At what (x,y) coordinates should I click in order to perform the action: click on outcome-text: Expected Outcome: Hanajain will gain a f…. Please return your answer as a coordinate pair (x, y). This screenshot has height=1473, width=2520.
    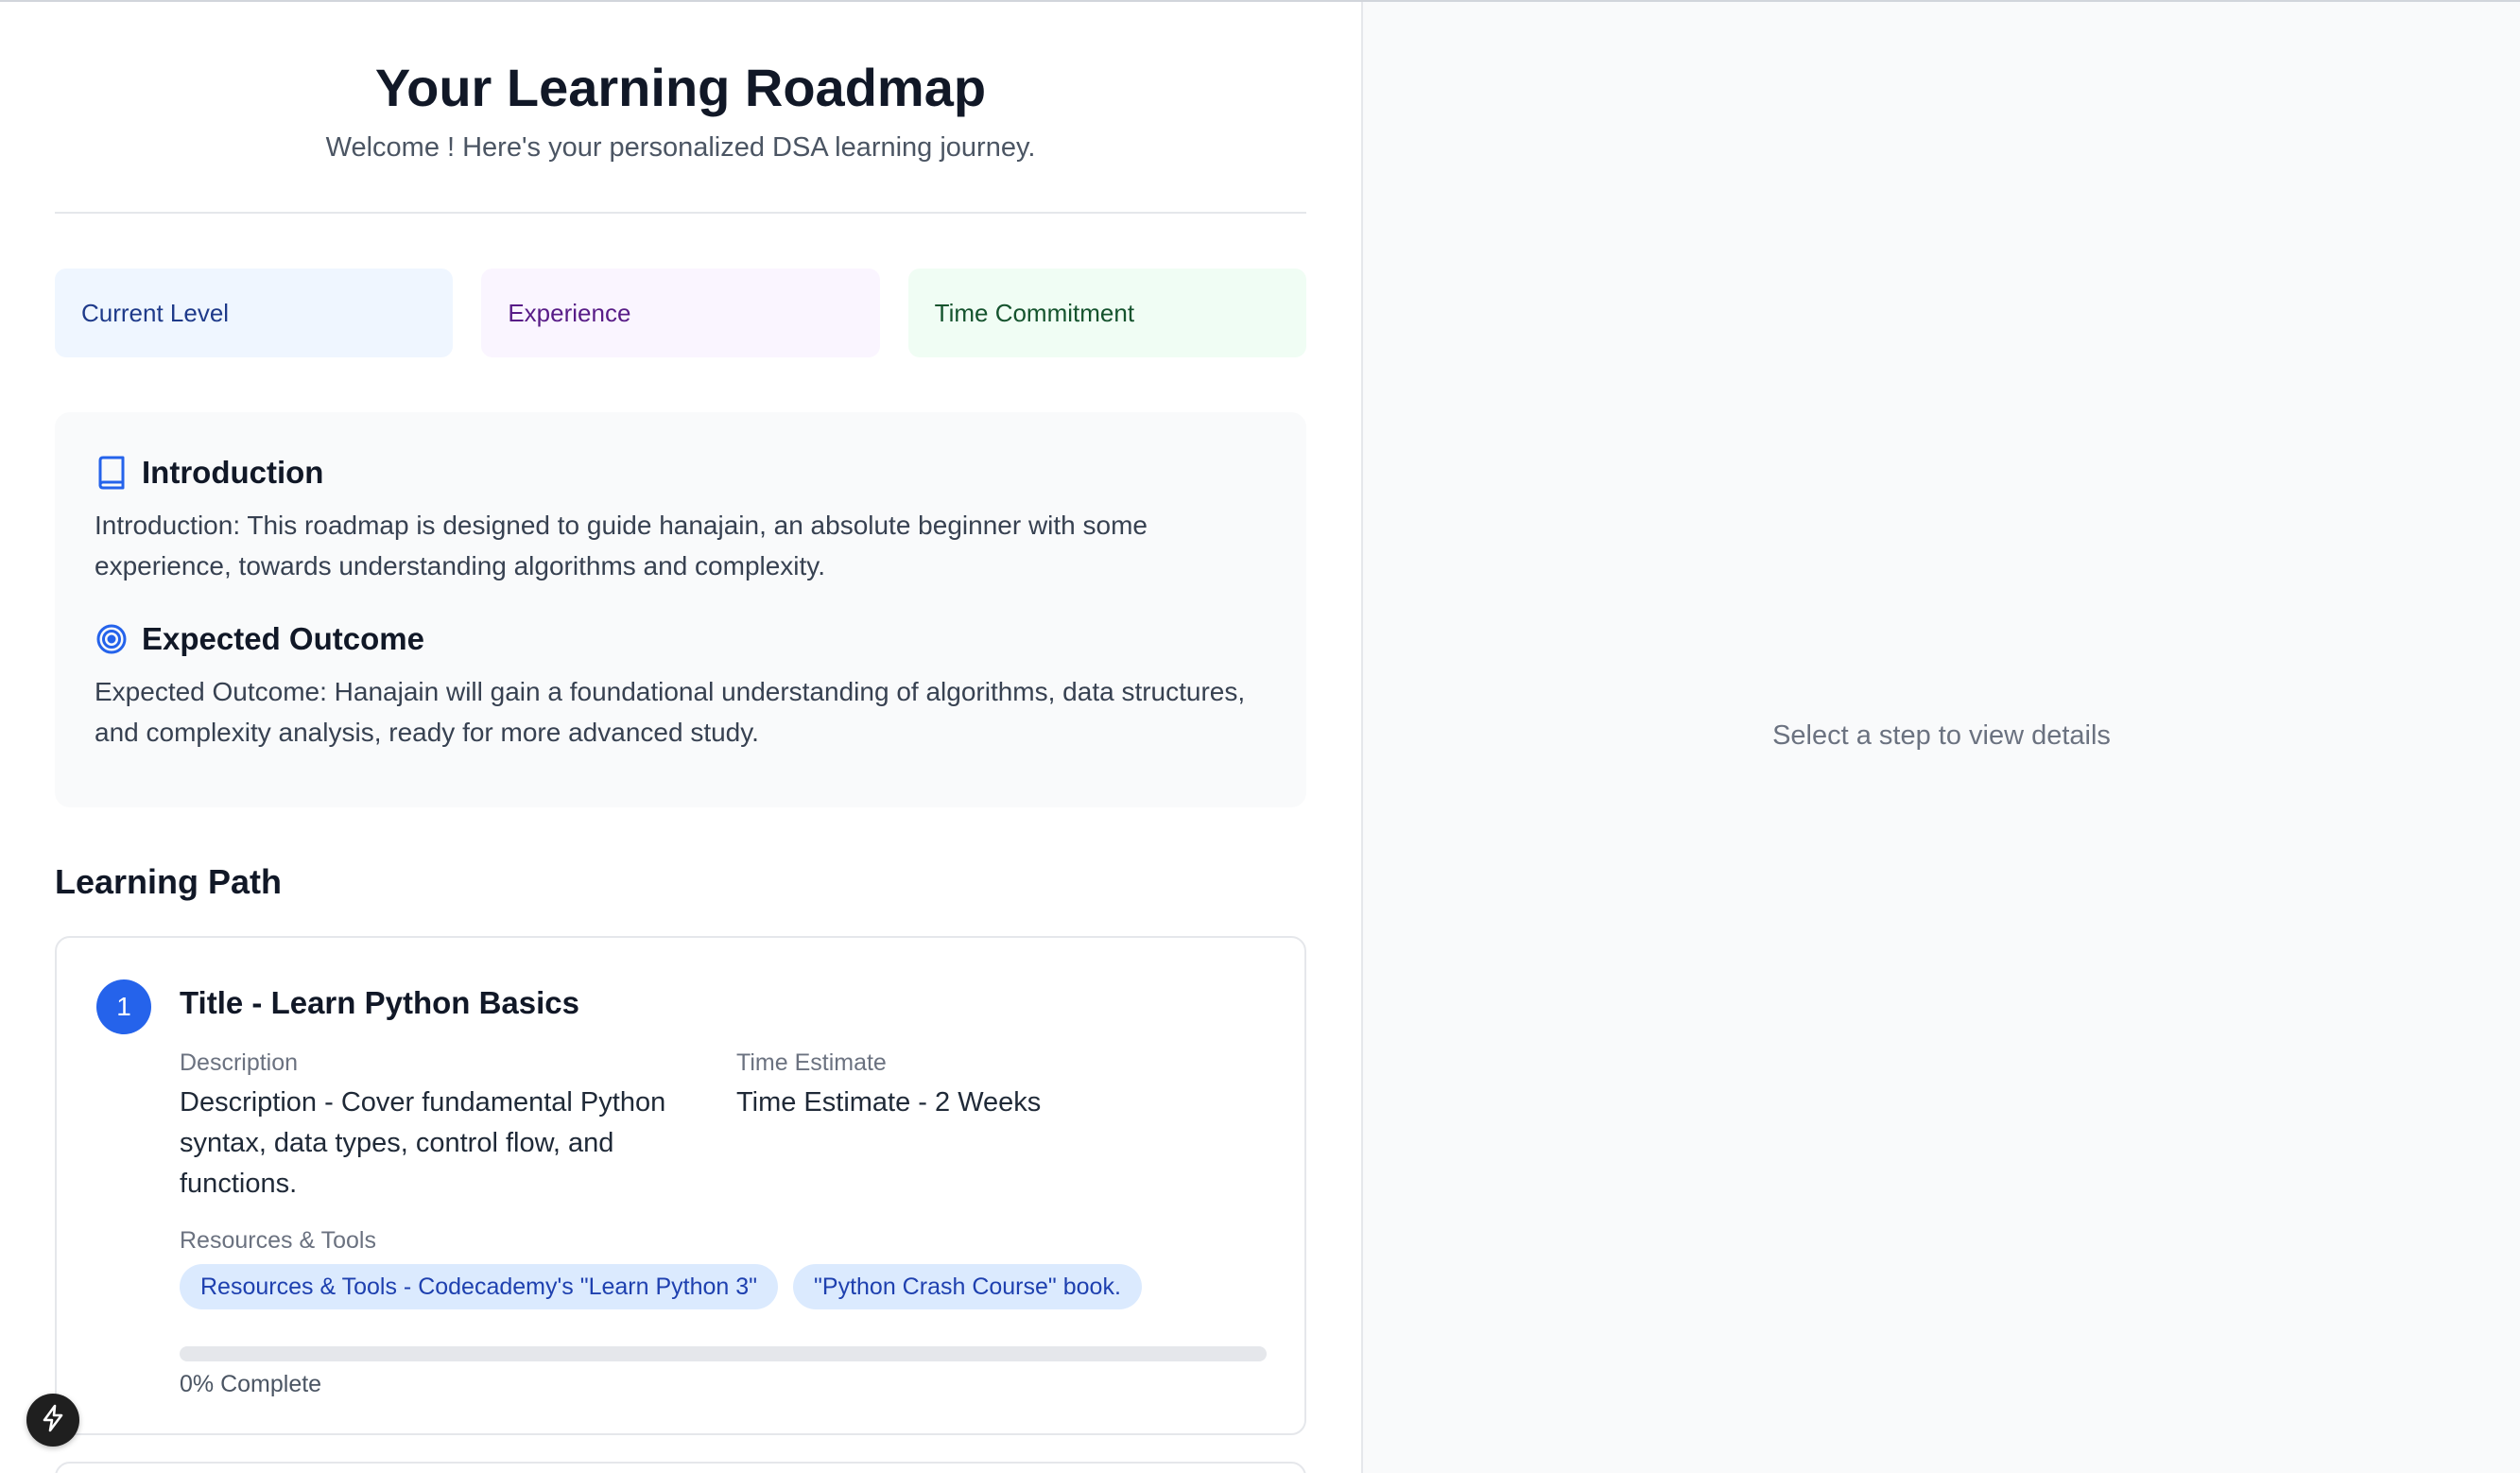
    Looking at the image, I should click on (670, 712).